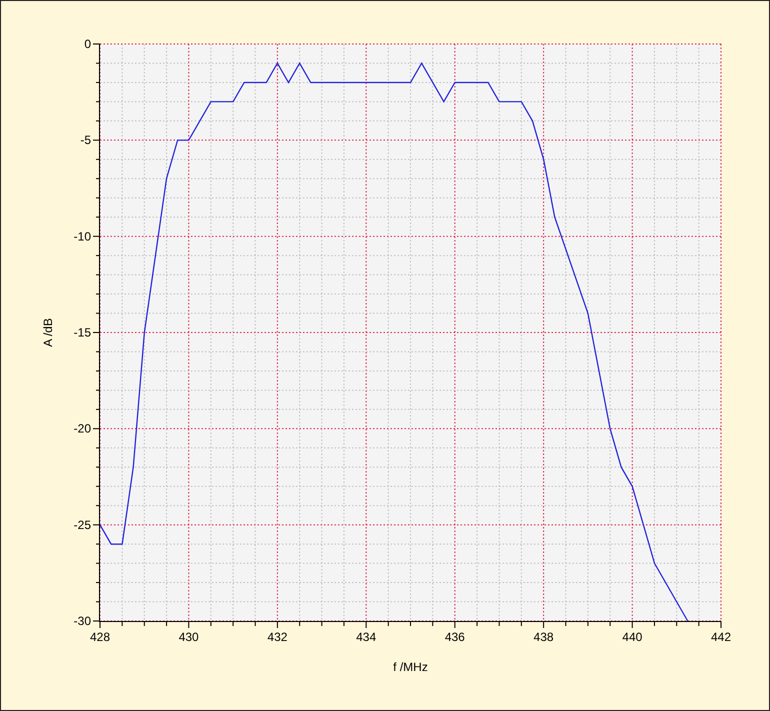 The image size is (770, 711). Describe the element at coordinates (100, 637) in the screenshot. I see `tick-label: 428` at that location.